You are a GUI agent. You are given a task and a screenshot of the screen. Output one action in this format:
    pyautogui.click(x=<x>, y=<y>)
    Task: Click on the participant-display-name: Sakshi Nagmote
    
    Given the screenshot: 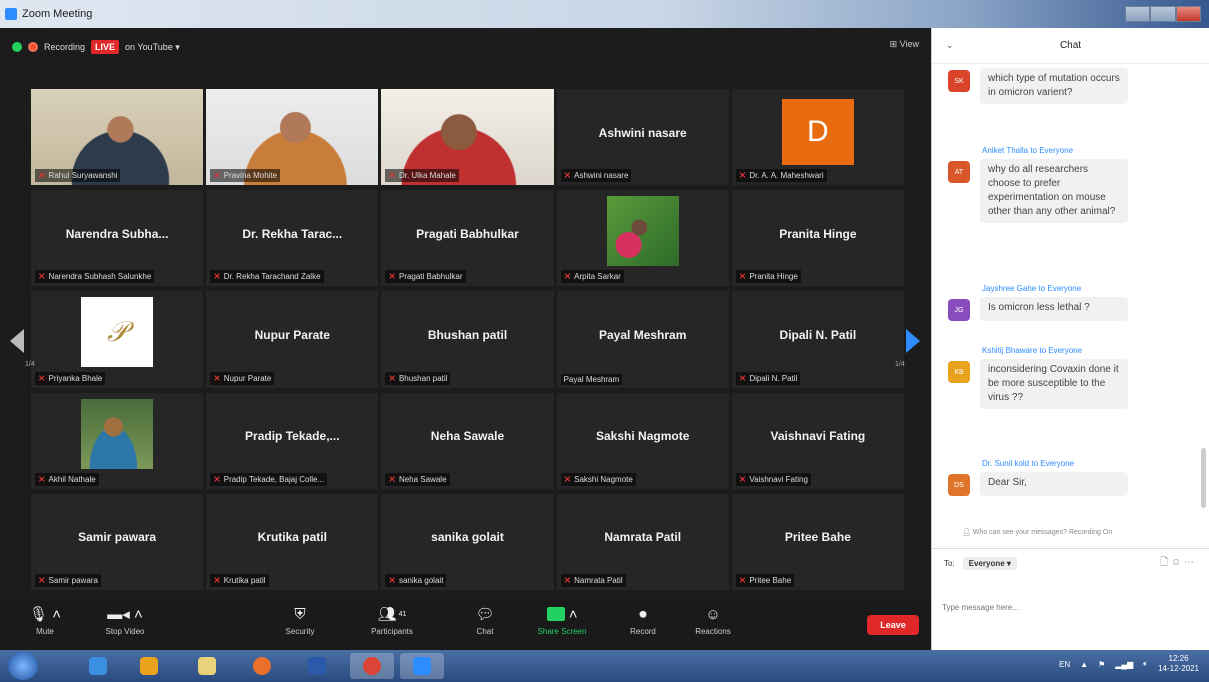 What is the action you would take?
    pyautogui.click(x=643, y=436)
    